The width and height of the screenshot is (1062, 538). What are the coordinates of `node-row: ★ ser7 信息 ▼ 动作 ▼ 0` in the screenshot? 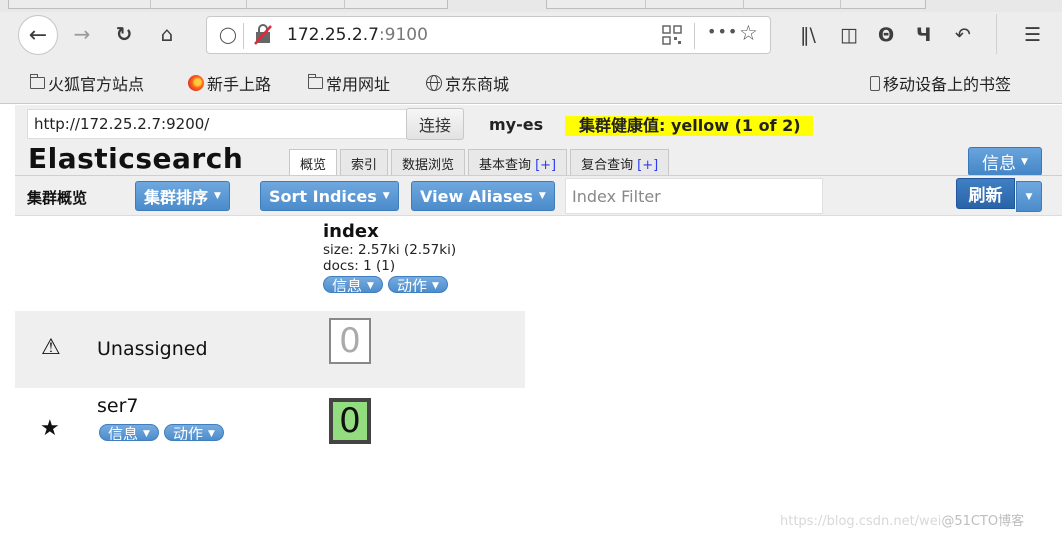 It's located at (270, 423).